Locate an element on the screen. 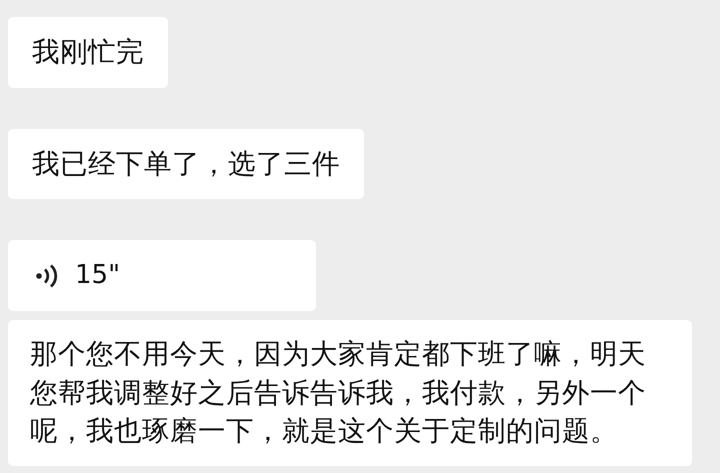 This screenshot has height=473, width=720. message-bubble: 我刚忙完 is located at coordinates (88, 52).